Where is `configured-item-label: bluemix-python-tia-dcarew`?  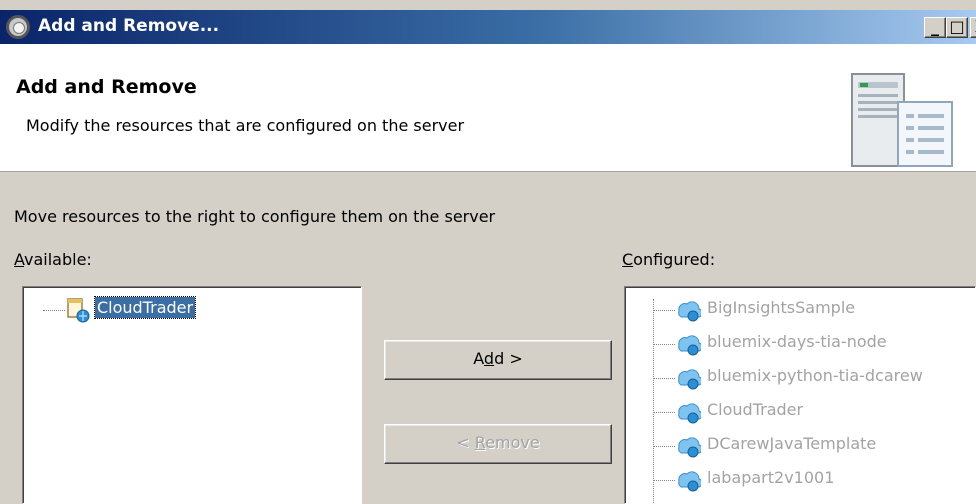
configured-item-label: bluemix-python-tia-dcarew is located at coordinates (815, 375).